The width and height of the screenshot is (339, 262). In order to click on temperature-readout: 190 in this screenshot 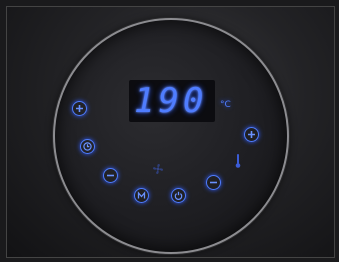, I will do `click(171, 101)`.